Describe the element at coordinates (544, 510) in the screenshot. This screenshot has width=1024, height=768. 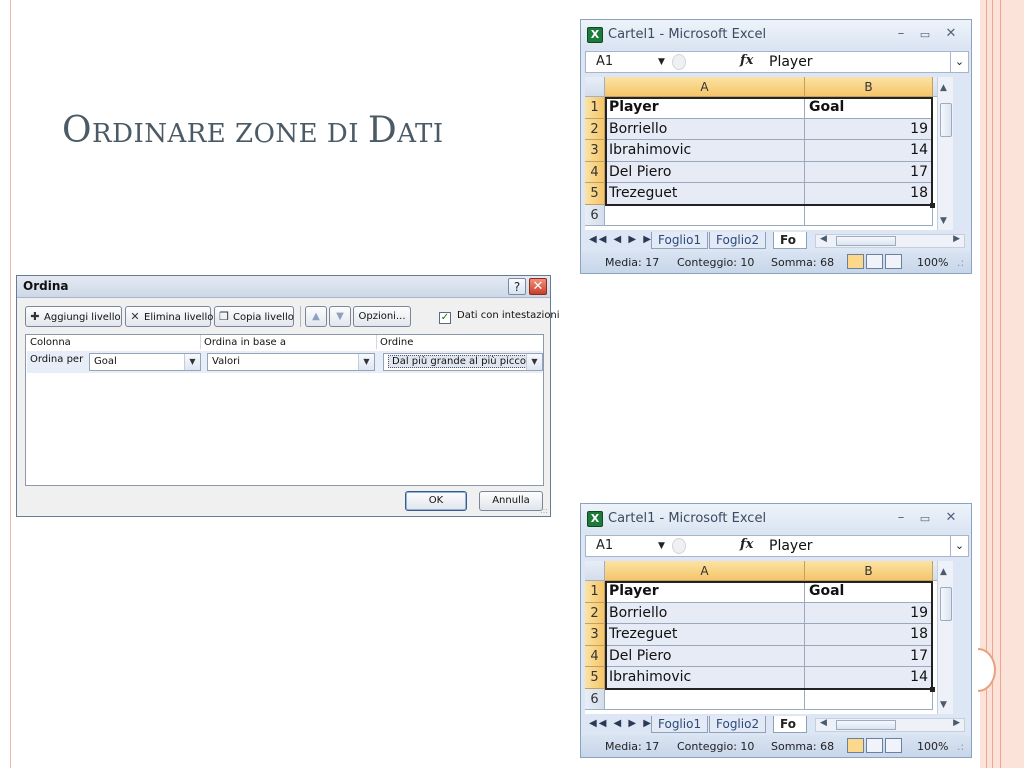
I see `resize-grip-icon: .::` at that location.